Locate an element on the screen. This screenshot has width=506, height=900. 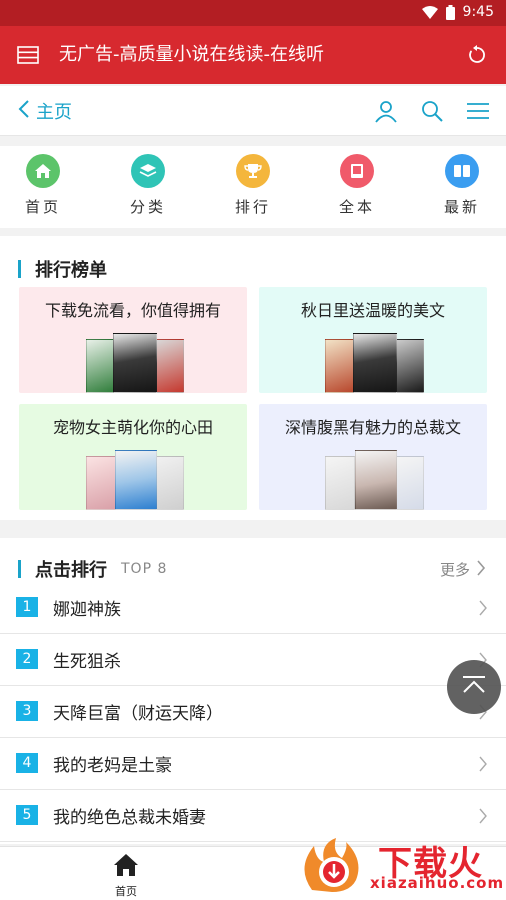
tab-home: 首页 is located at coordinates (126, 876).